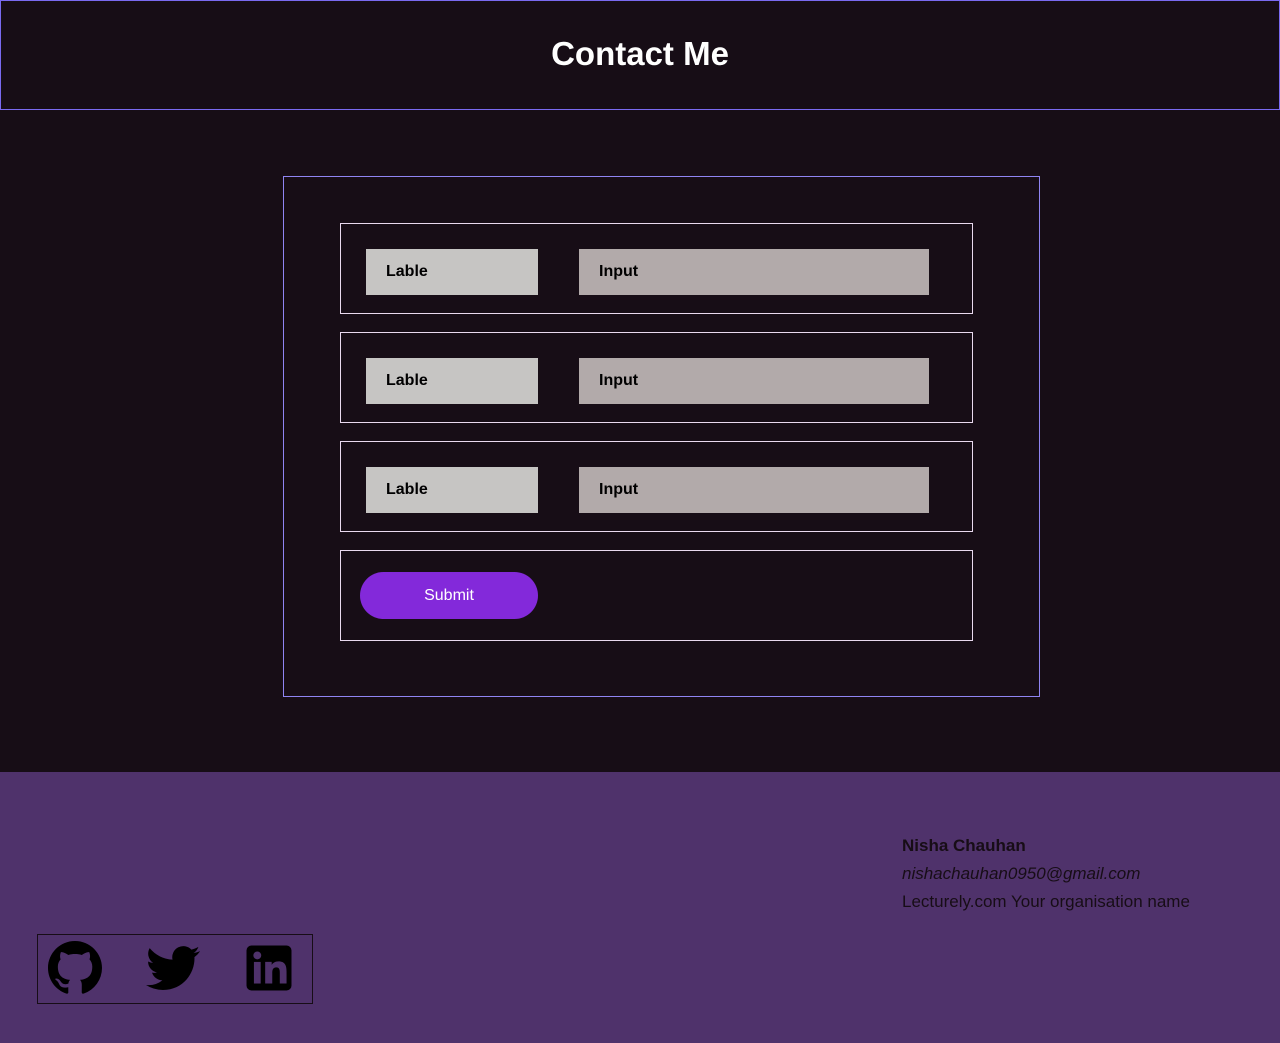 The width and height of the screenshot is (1280, 1043). What do you see at coordinates (656, 595) in the screenshot?
I see `submit-row: Submit` at bounding box center [656, 595].